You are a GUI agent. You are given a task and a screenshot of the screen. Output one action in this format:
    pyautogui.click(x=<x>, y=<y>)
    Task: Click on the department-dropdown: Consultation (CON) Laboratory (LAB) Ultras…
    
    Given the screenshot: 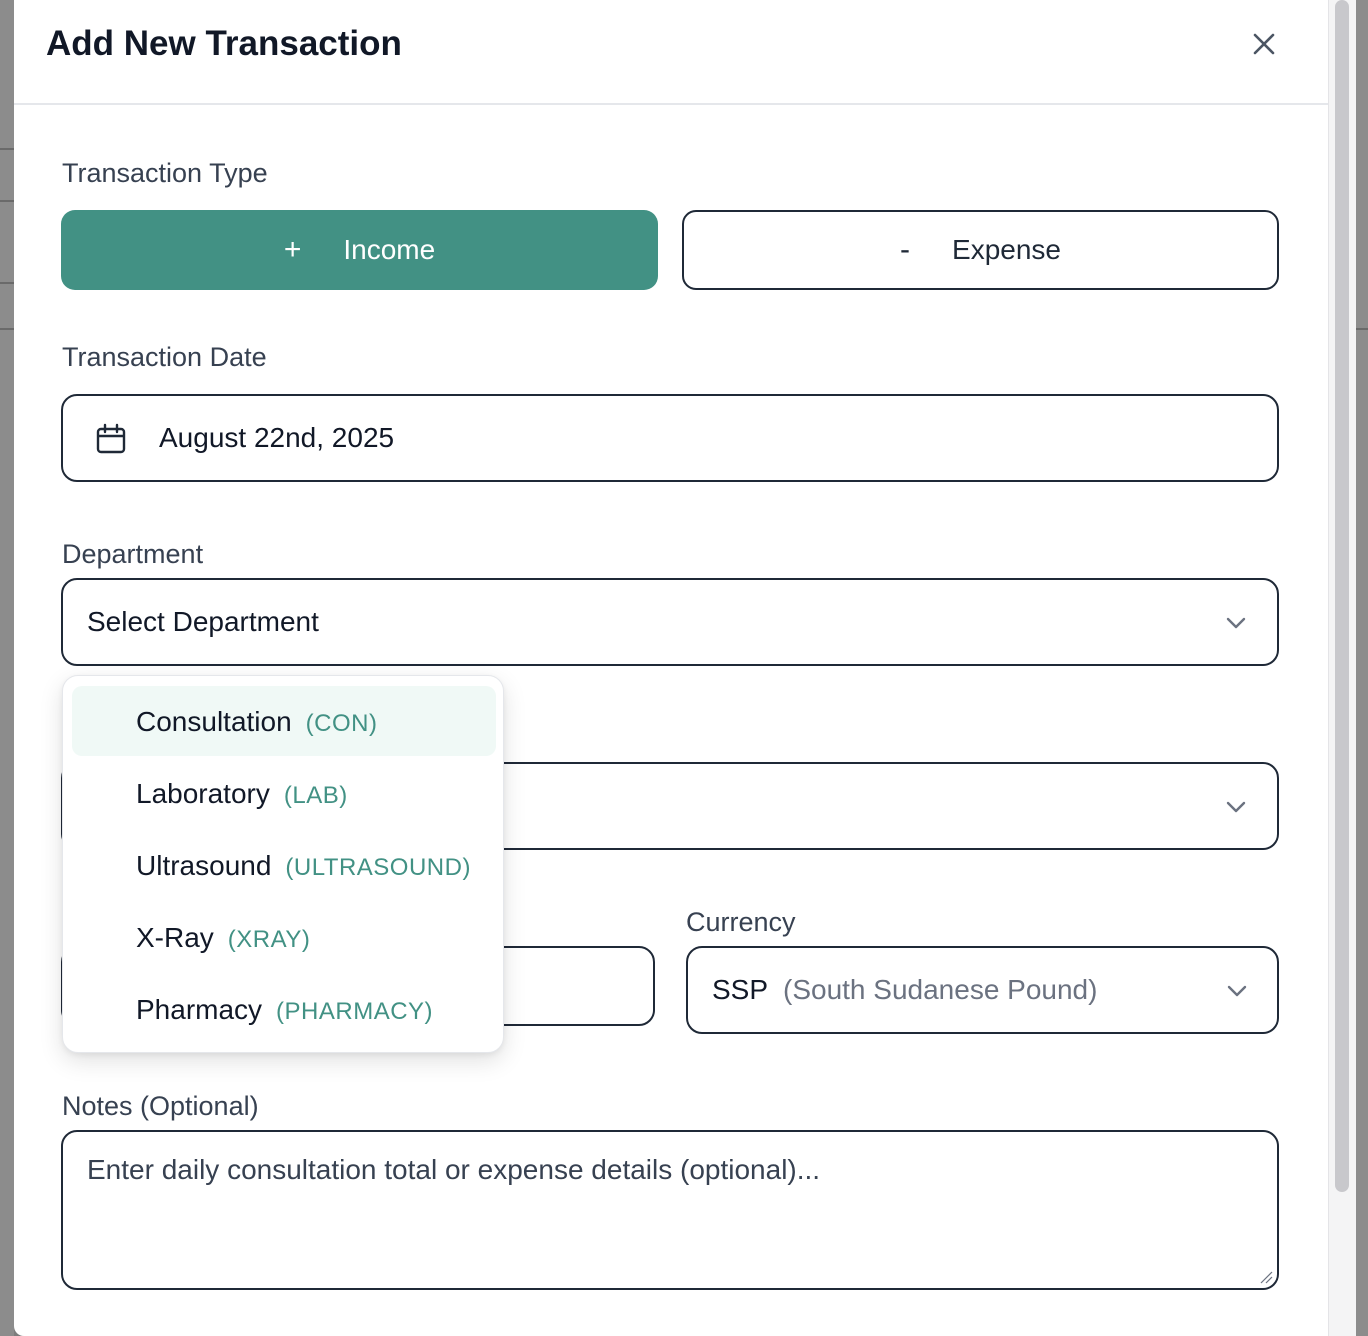 What is the action you would take?
    pyautogui.click(x=283, y=864)
    